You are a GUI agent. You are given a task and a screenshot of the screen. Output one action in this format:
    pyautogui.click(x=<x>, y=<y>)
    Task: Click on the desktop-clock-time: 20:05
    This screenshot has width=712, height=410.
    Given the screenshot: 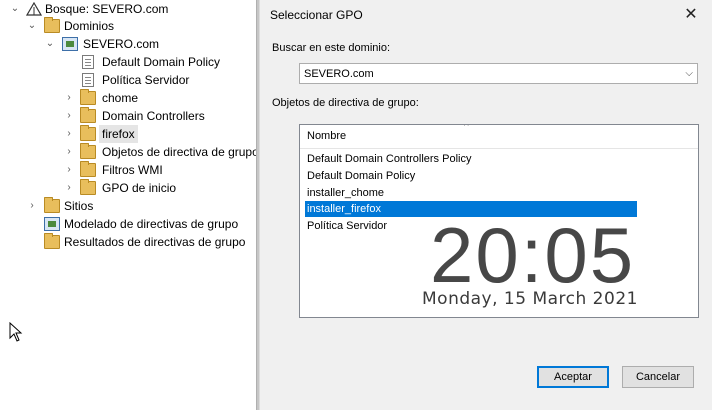 What is the action you would take?
    pyautogui.click(x=533, y=255)
    